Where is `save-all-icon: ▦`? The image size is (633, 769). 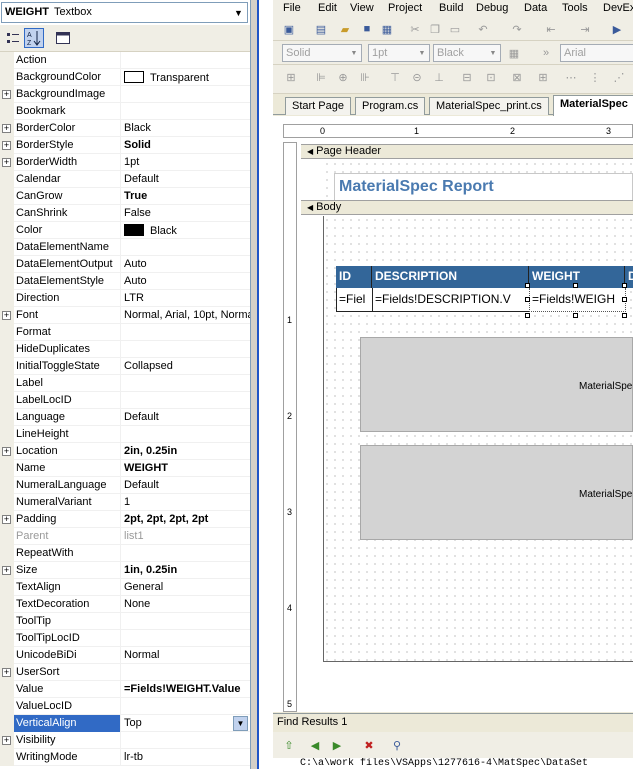
save-all-icon: ▦ is located at coordinates (387, 29).